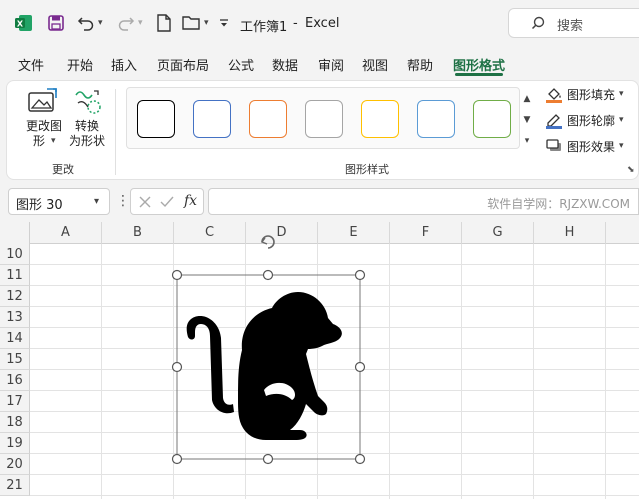 This screenshot has width=639, height=499. Describe the element at coordinates (38, 141) in the screenshot. I see `change-graphic-label-2: 形` at that location.